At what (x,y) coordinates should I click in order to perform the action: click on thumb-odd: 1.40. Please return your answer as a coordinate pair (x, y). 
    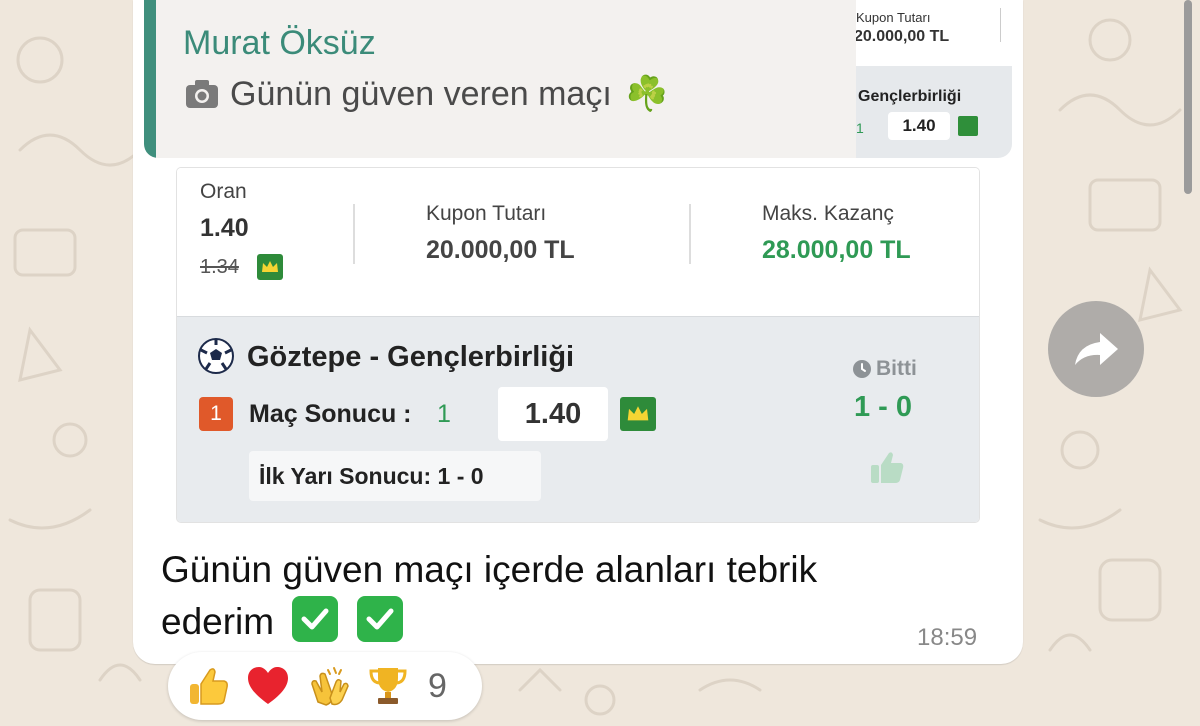
    Looking at the image, I should click on (919, 126).